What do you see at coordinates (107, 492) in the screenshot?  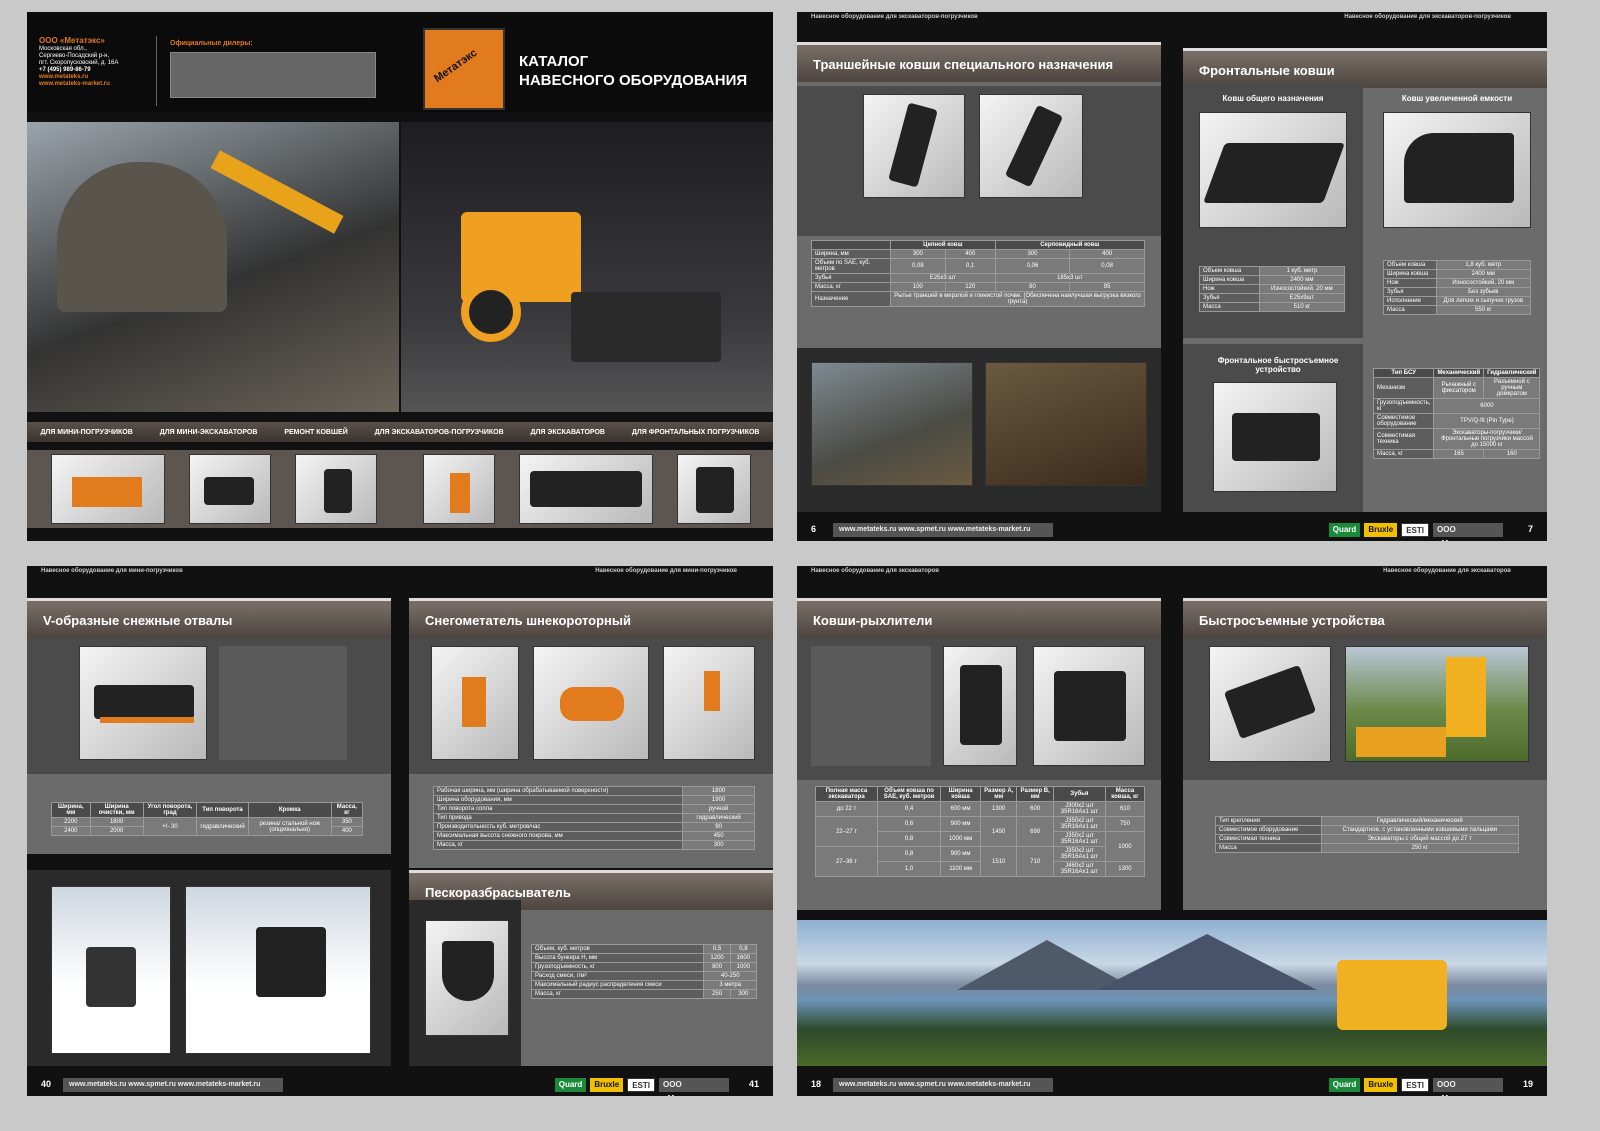 I see `thumb-shape` at bounding box center [107, 492].